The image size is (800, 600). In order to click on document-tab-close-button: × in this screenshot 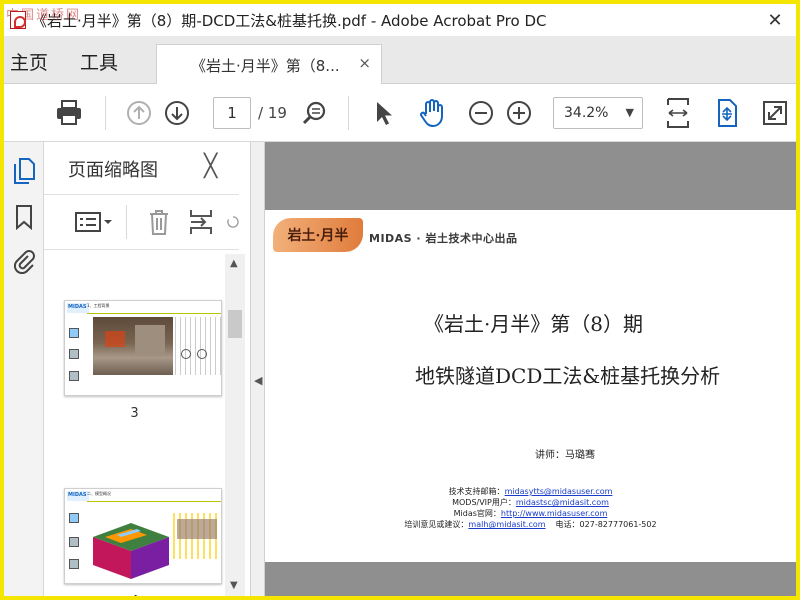, I will do `click(364, 63)`.